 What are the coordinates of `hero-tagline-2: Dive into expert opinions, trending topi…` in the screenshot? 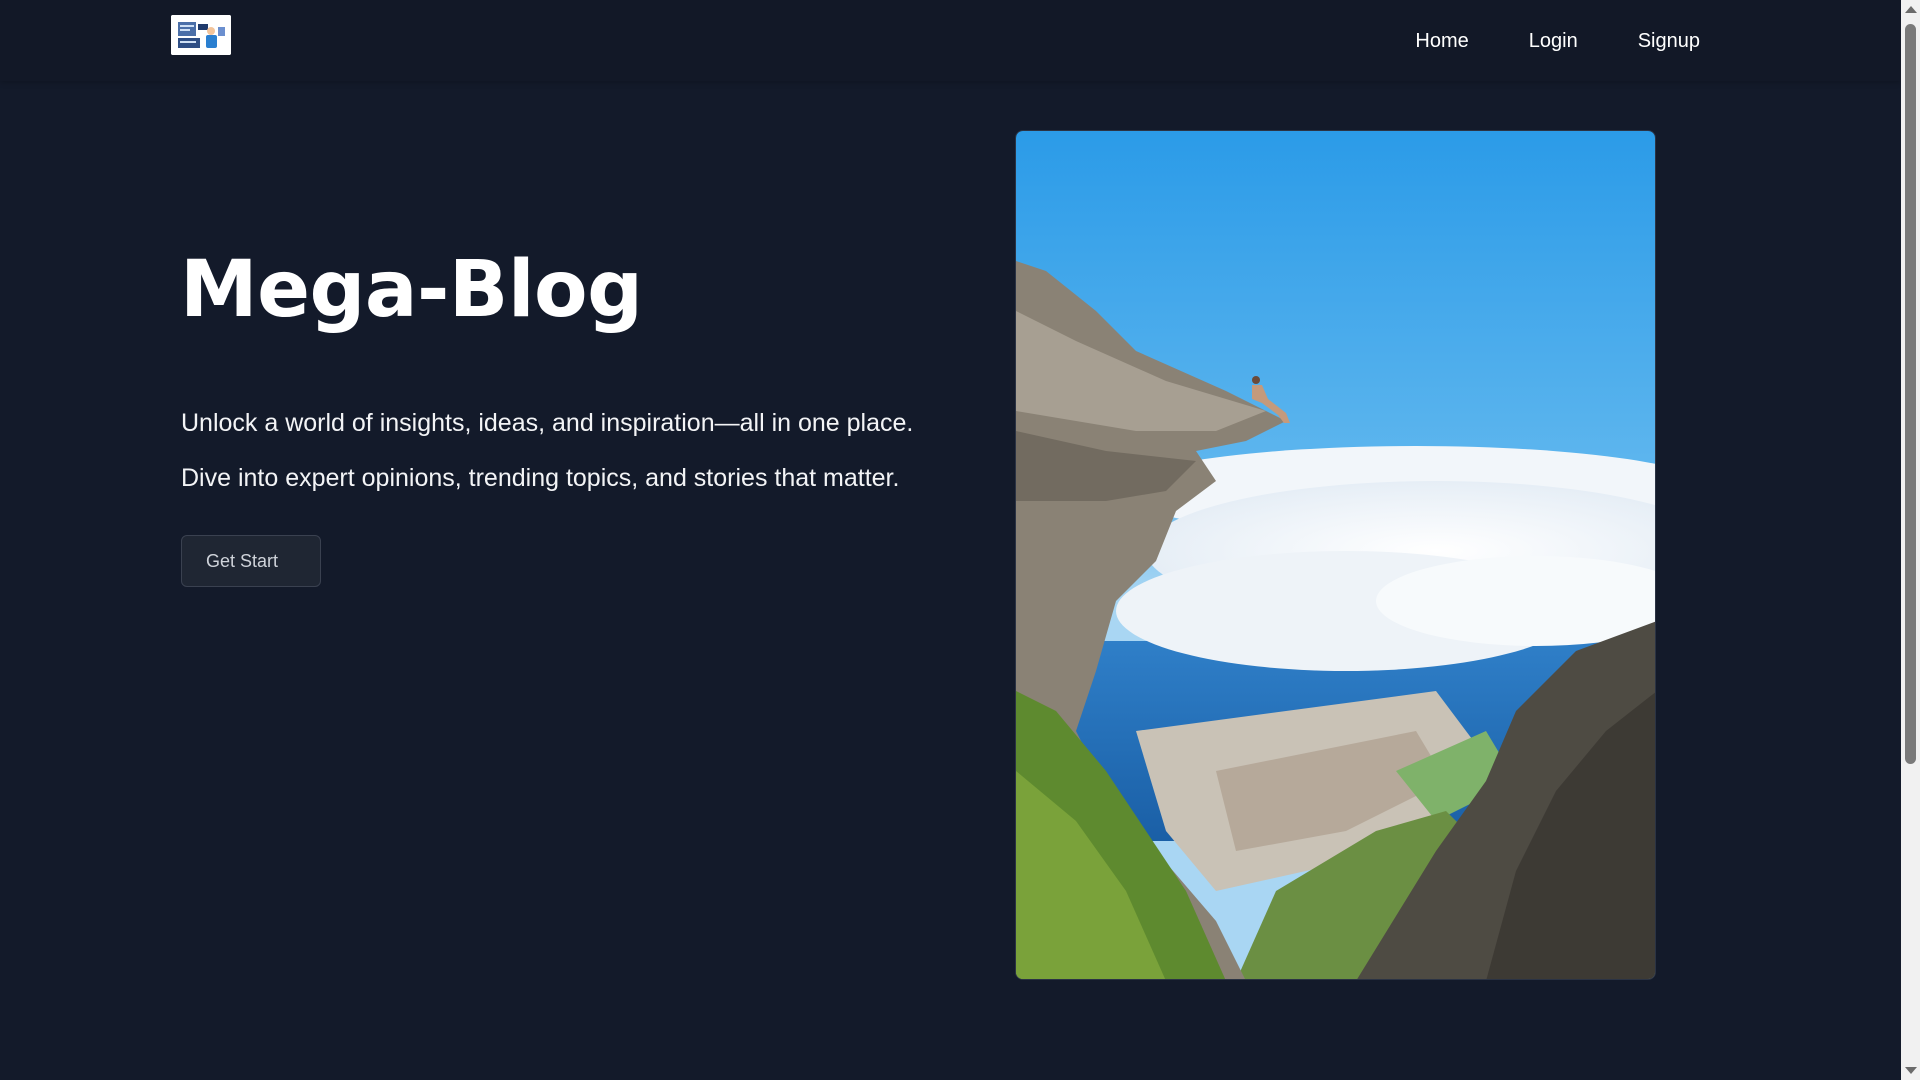 It's located at (540, 478).